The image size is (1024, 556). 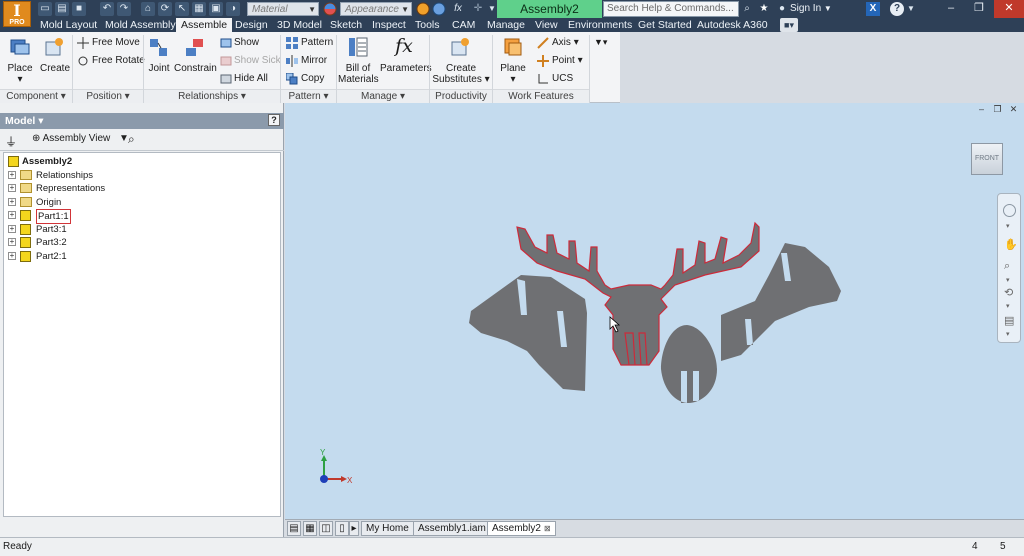 I want to click on bill-of-materials-button: Bill of Materials, so click(x=358, y=74).